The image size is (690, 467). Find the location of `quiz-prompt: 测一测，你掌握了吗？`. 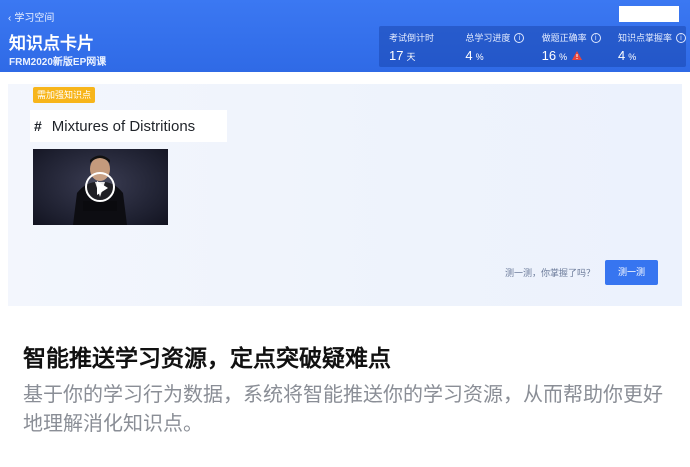

quiz-prompt: 测一测，你掌握了吗？ is located at coordinates (550, 273).